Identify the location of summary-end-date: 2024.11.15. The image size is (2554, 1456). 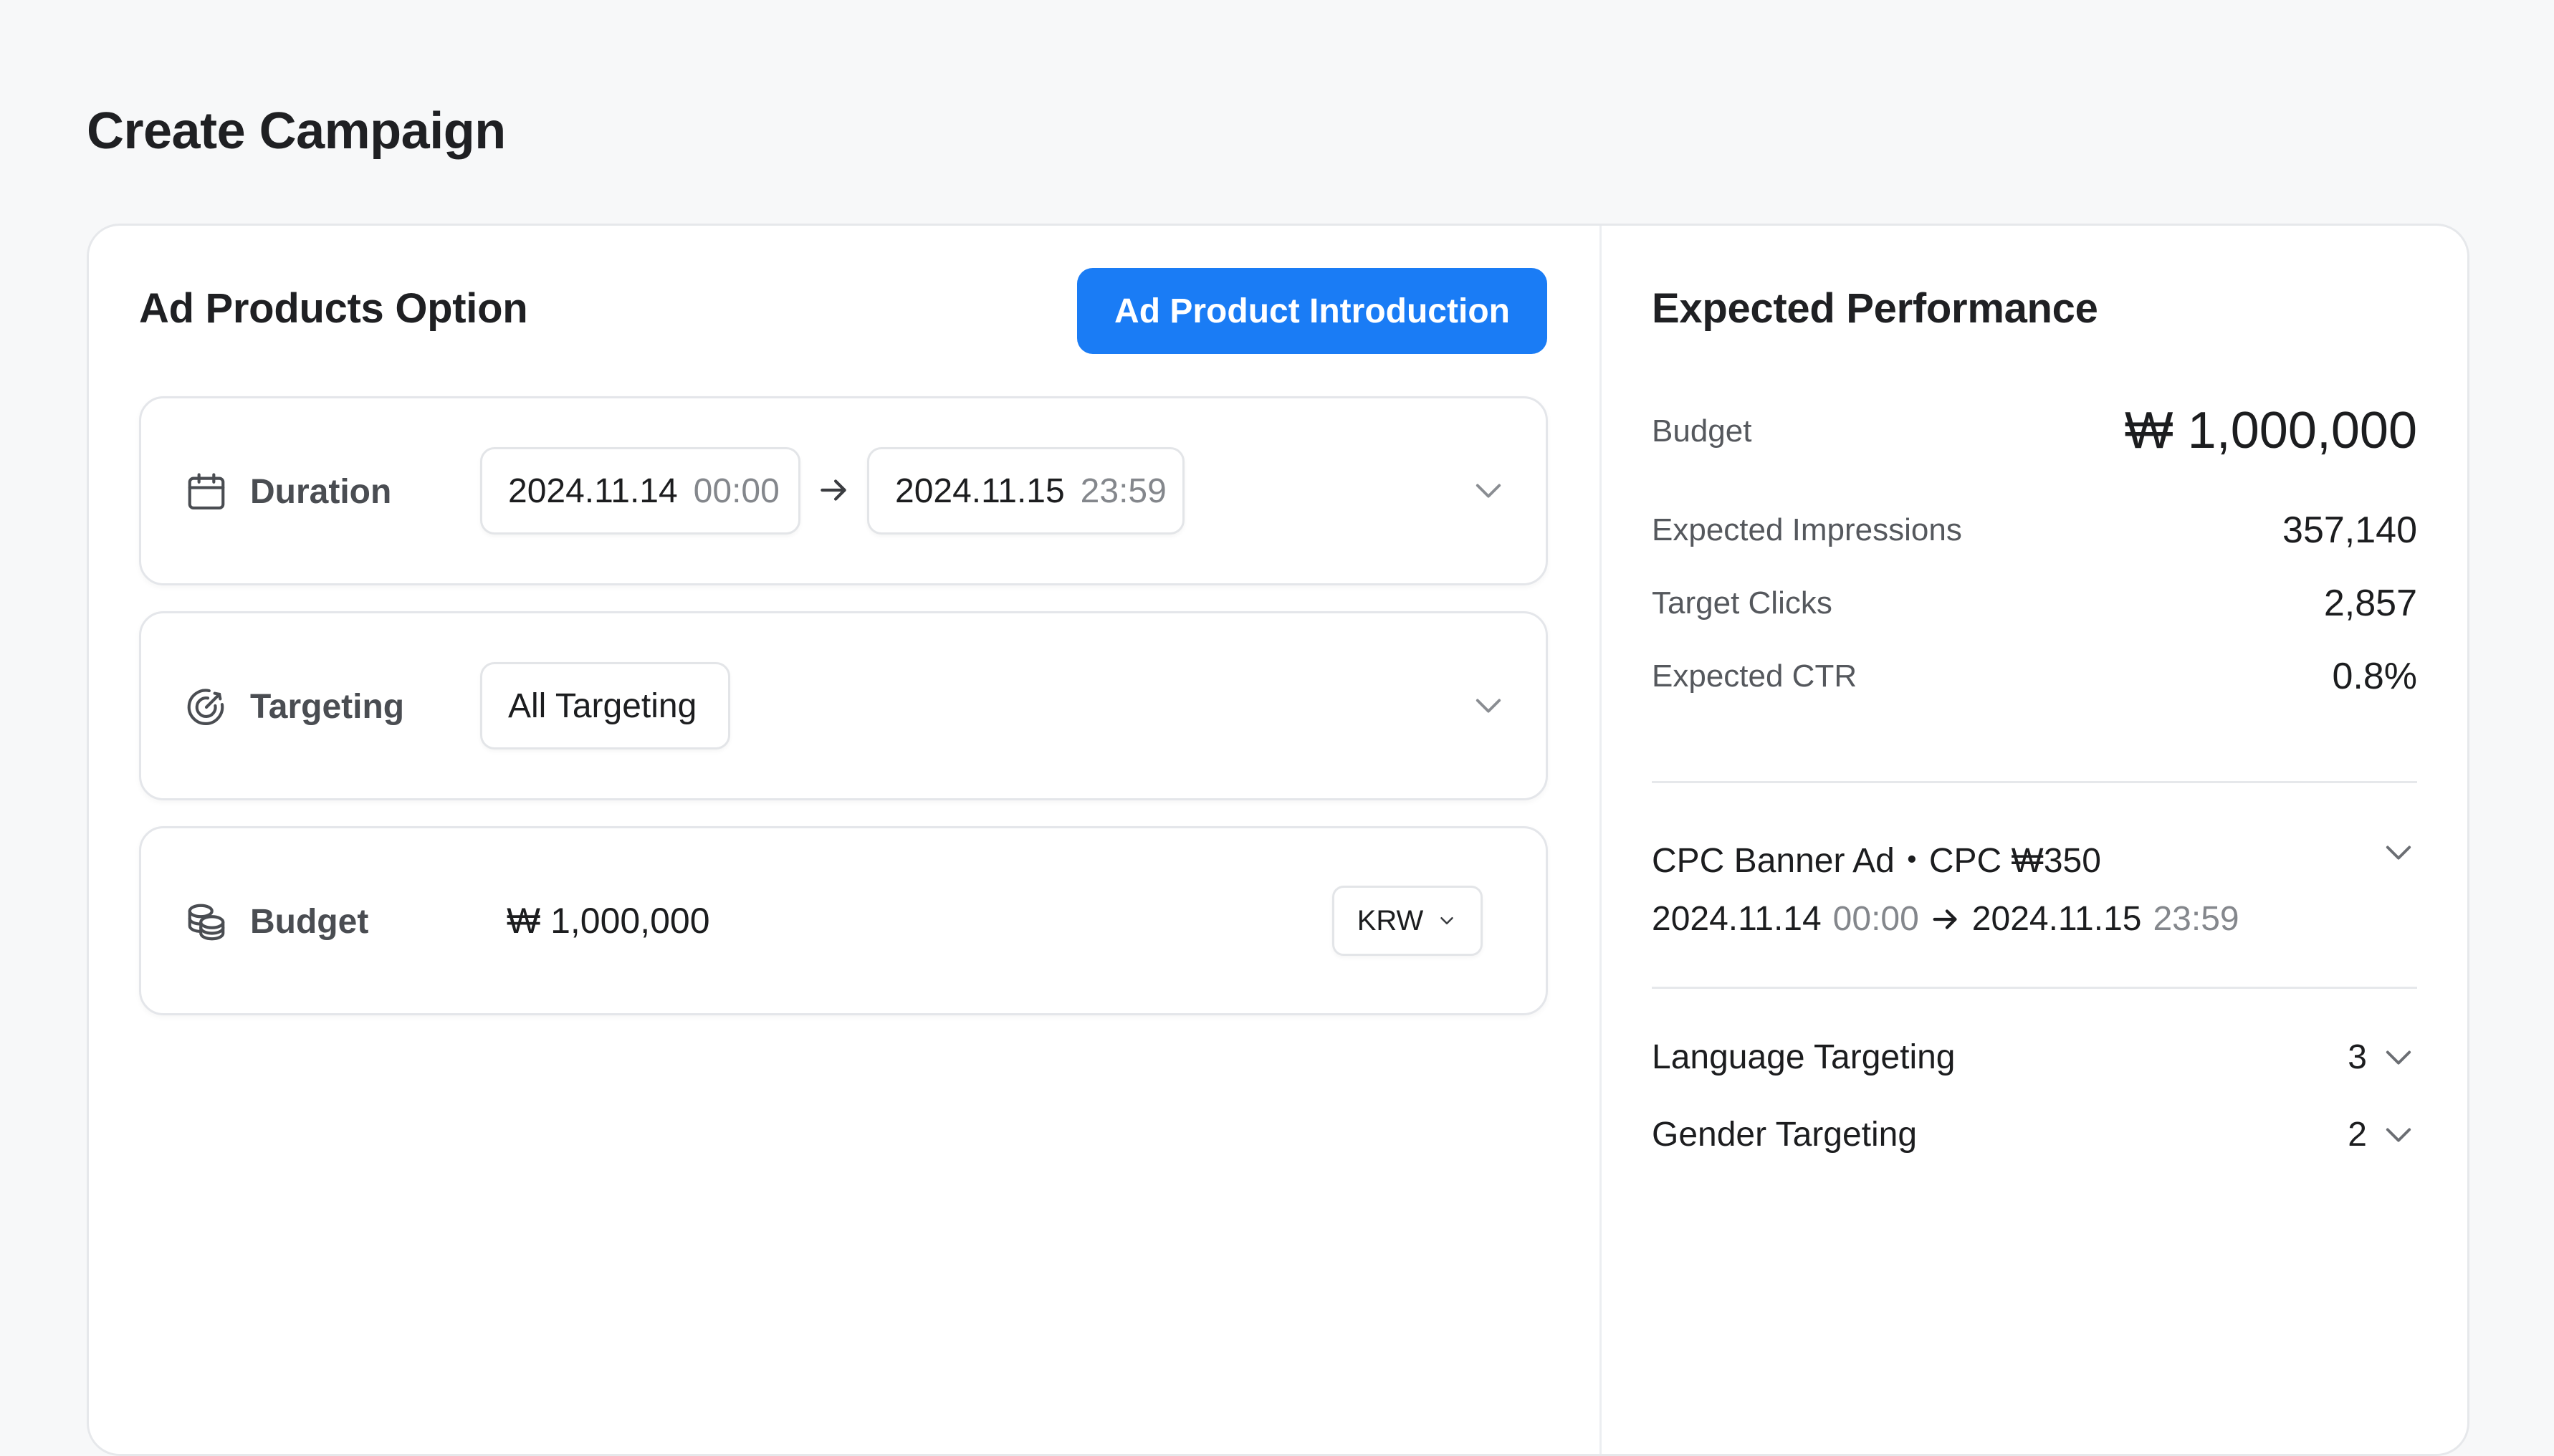
(2056, 919).